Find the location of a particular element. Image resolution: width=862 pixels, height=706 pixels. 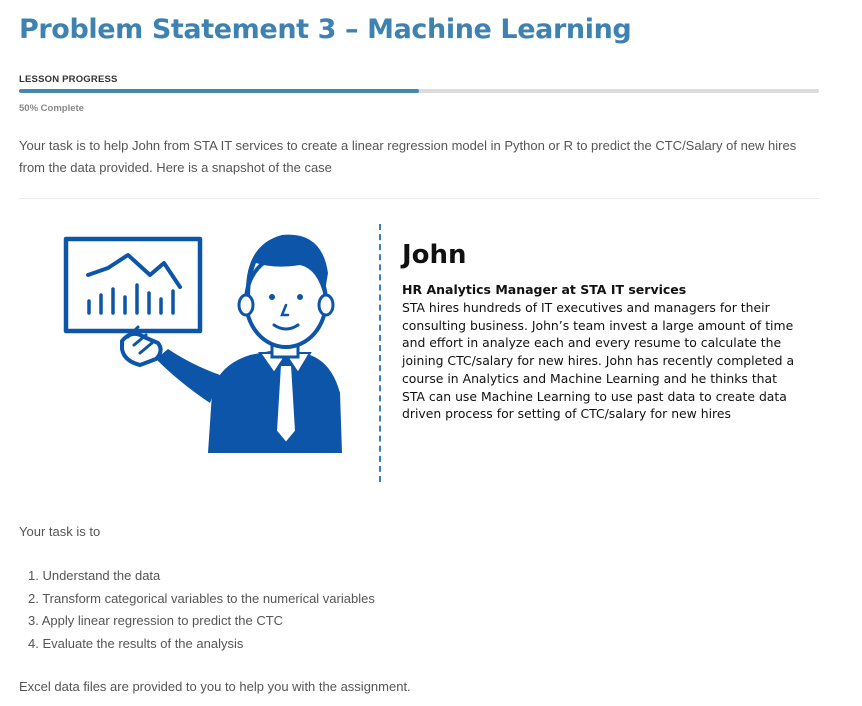

list-item: 4. Evaluate the results of the analysis is located at coordinates (136, 643).